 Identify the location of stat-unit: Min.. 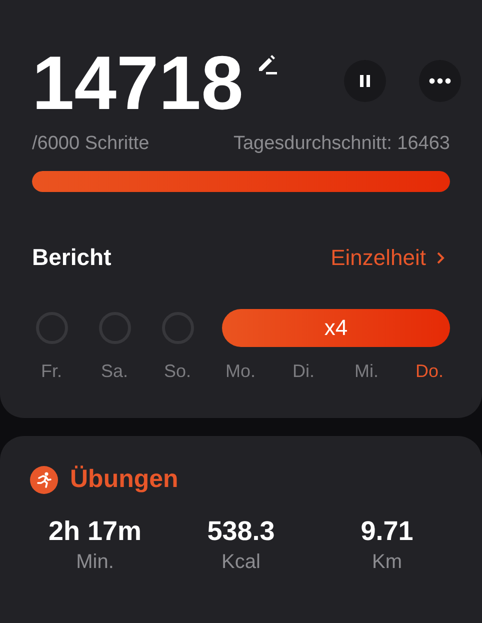
(95, 562).